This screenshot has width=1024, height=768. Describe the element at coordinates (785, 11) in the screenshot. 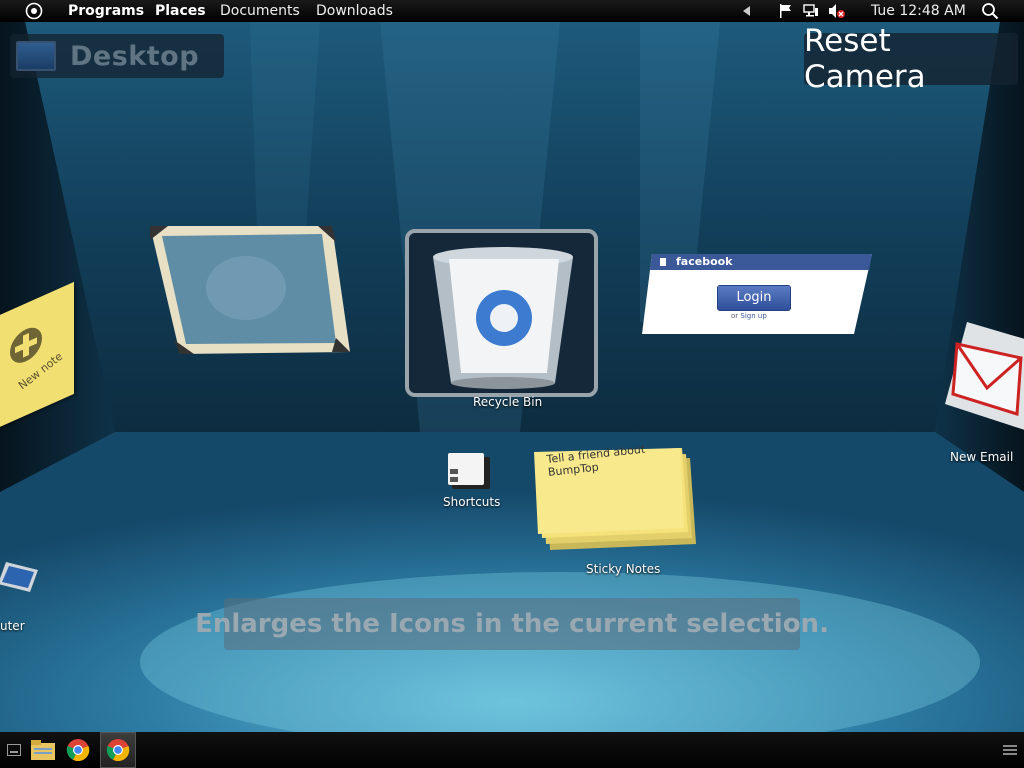

I see `flag-icon` at that location.